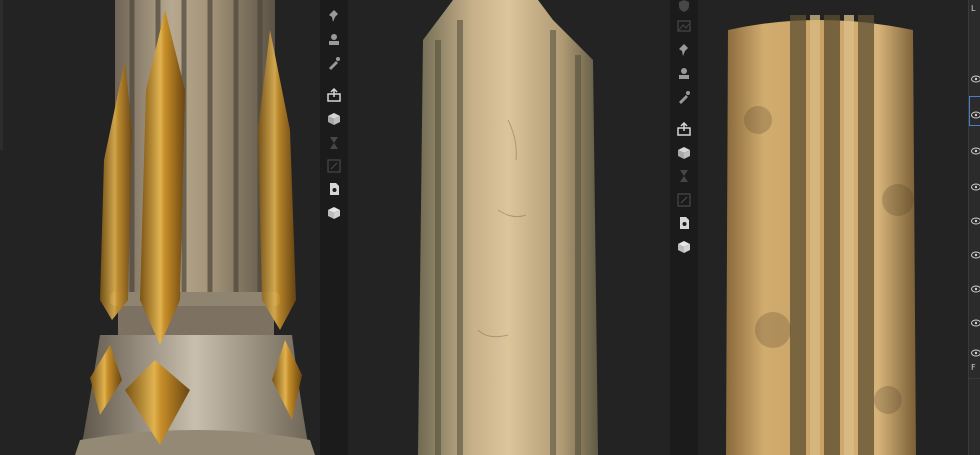  What do you see at coordinates (973, 8) in the screenshot?
I see `layers-panel-letter: L` at bounding box center [973, 8].